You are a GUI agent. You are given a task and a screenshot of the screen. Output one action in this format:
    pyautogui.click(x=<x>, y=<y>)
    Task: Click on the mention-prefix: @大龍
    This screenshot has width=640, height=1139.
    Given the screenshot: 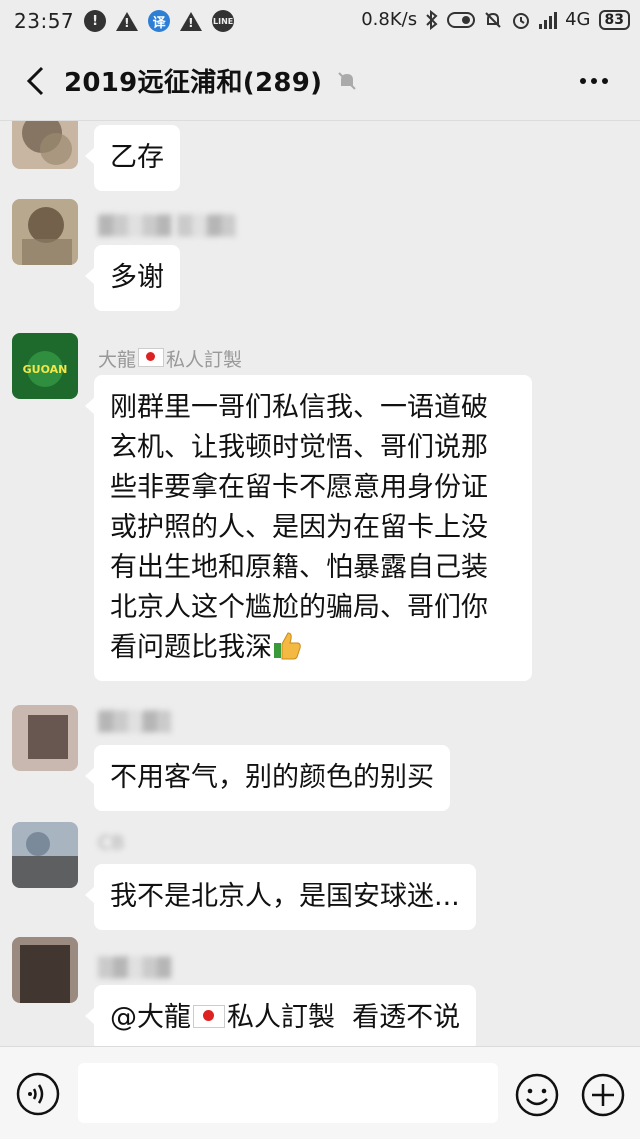 What is the action you would take?
    pyautogui.click(x=150, y=1017)
    